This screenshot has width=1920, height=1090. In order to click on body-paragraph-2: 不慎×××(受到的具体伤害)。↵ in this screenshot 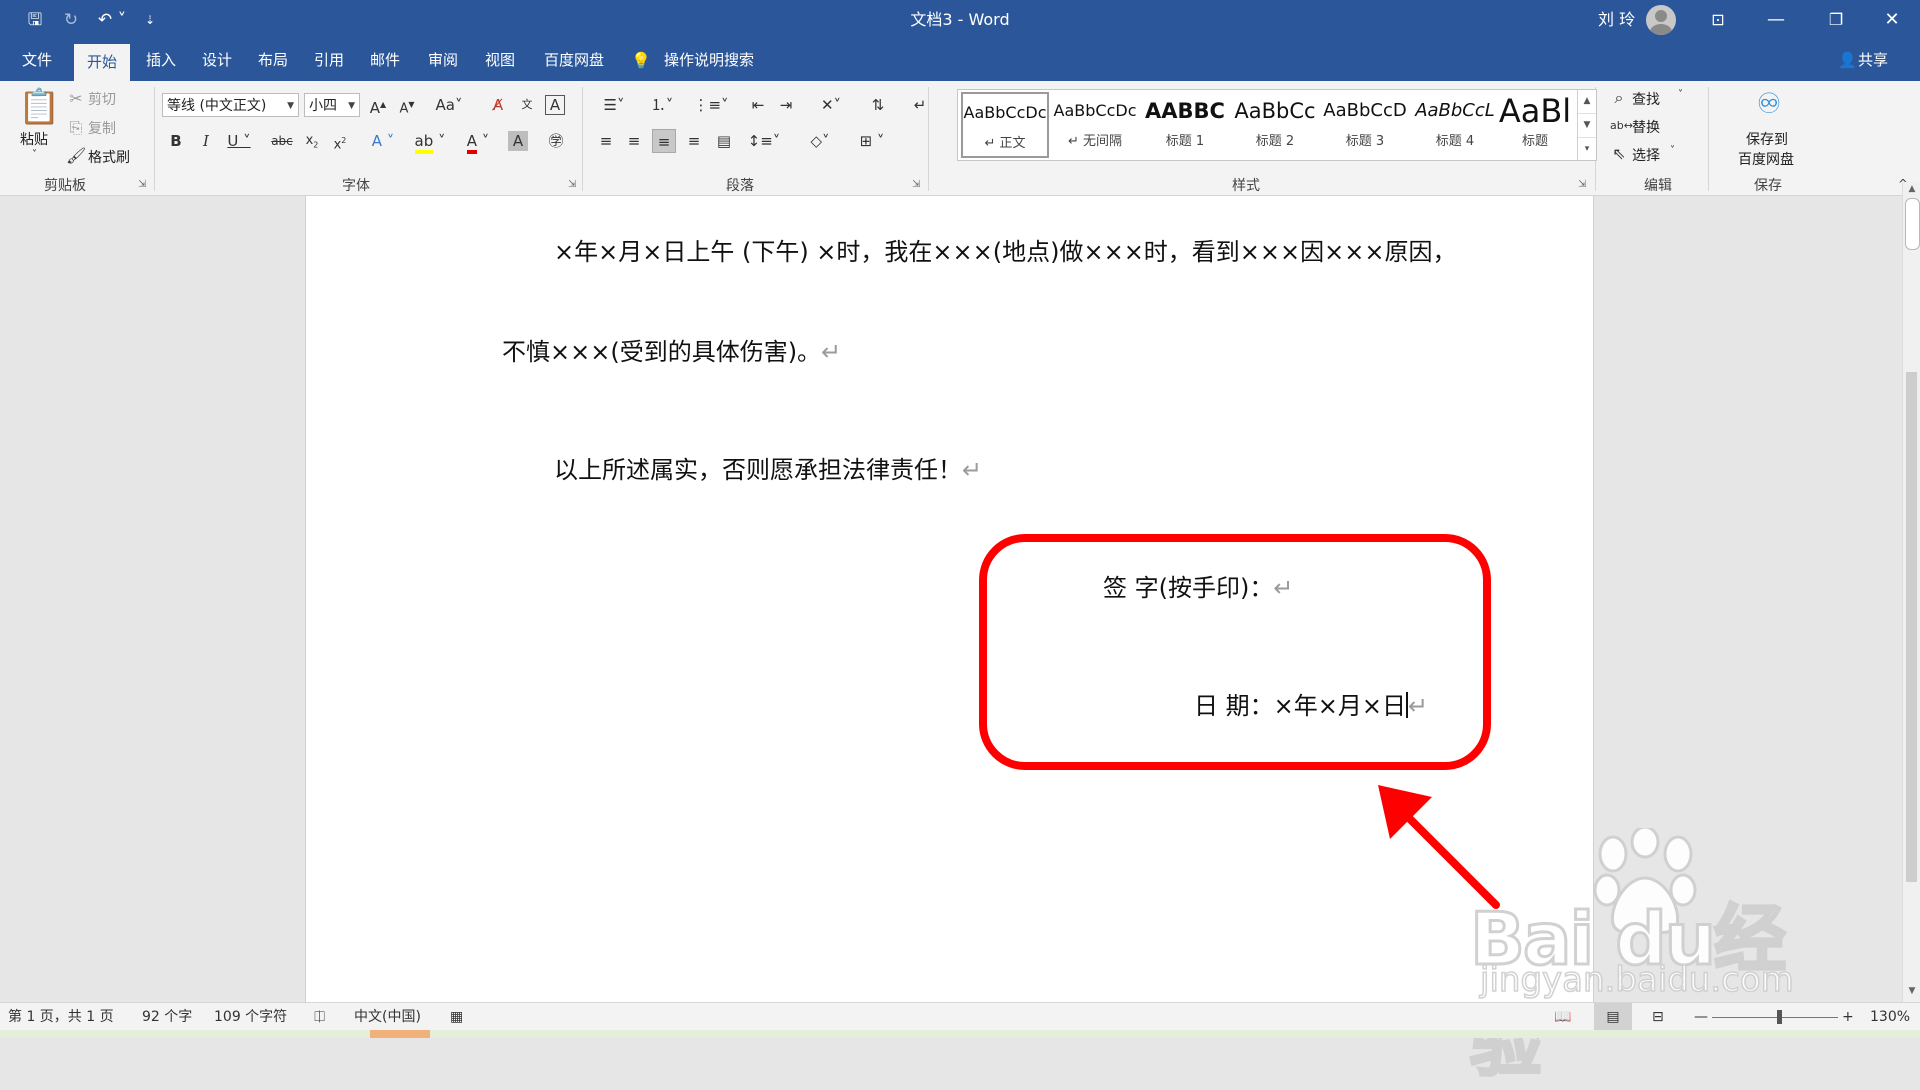, I will do `click(671, 349)`.